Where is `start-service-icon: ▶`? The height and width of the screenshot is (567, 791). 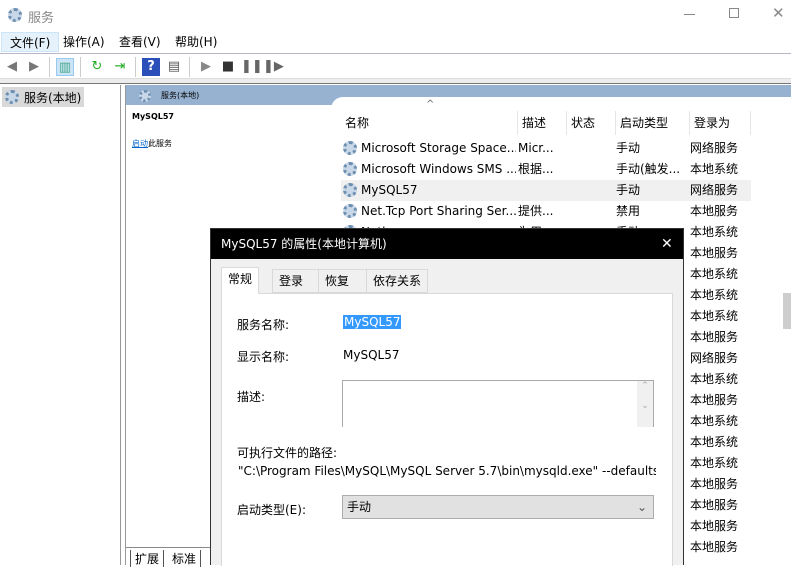 start-service-icon: ▶ is located at coordinates (206, 67).